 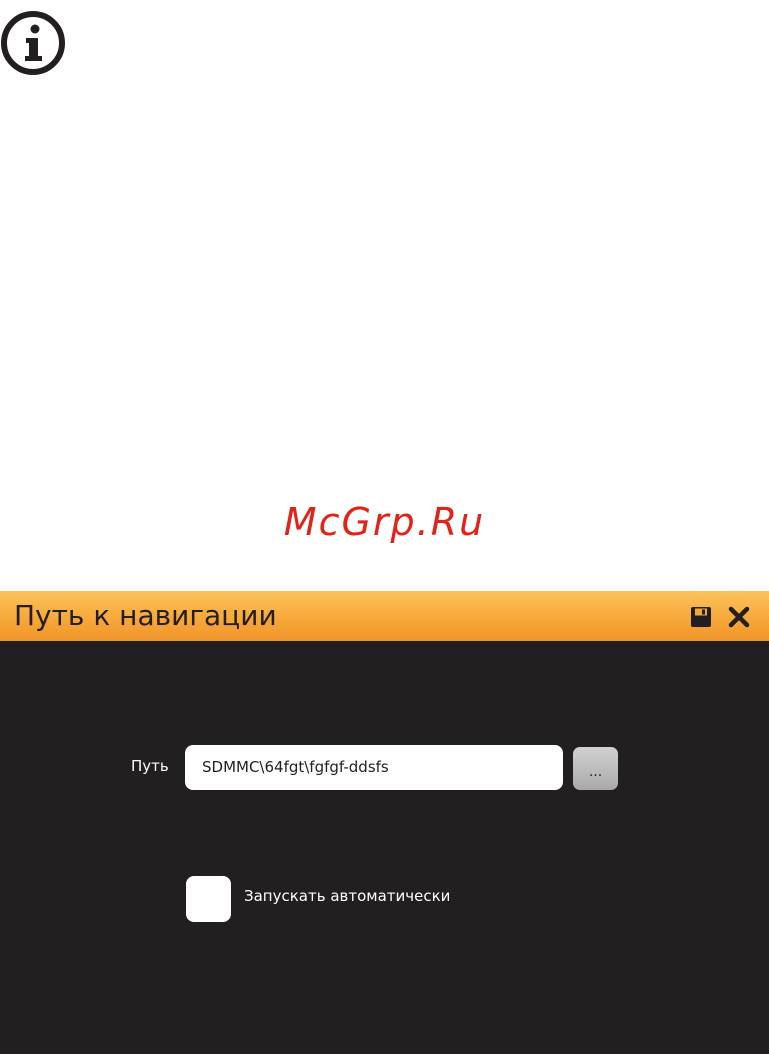 I want to click on dialog-titlebar: Путь к навигации, so click(x=384, y=616).